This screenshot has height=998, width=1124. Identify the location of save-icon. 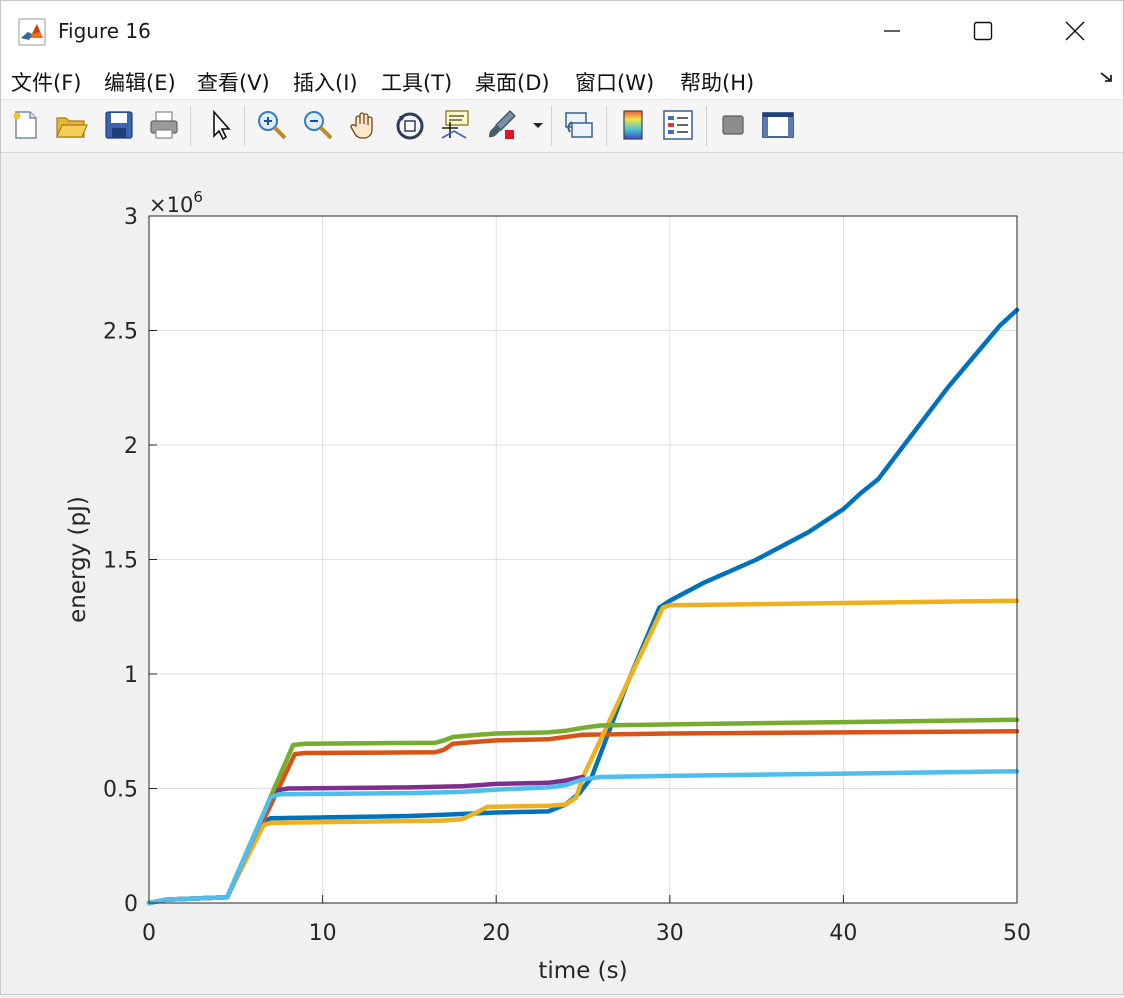
(119, 125).